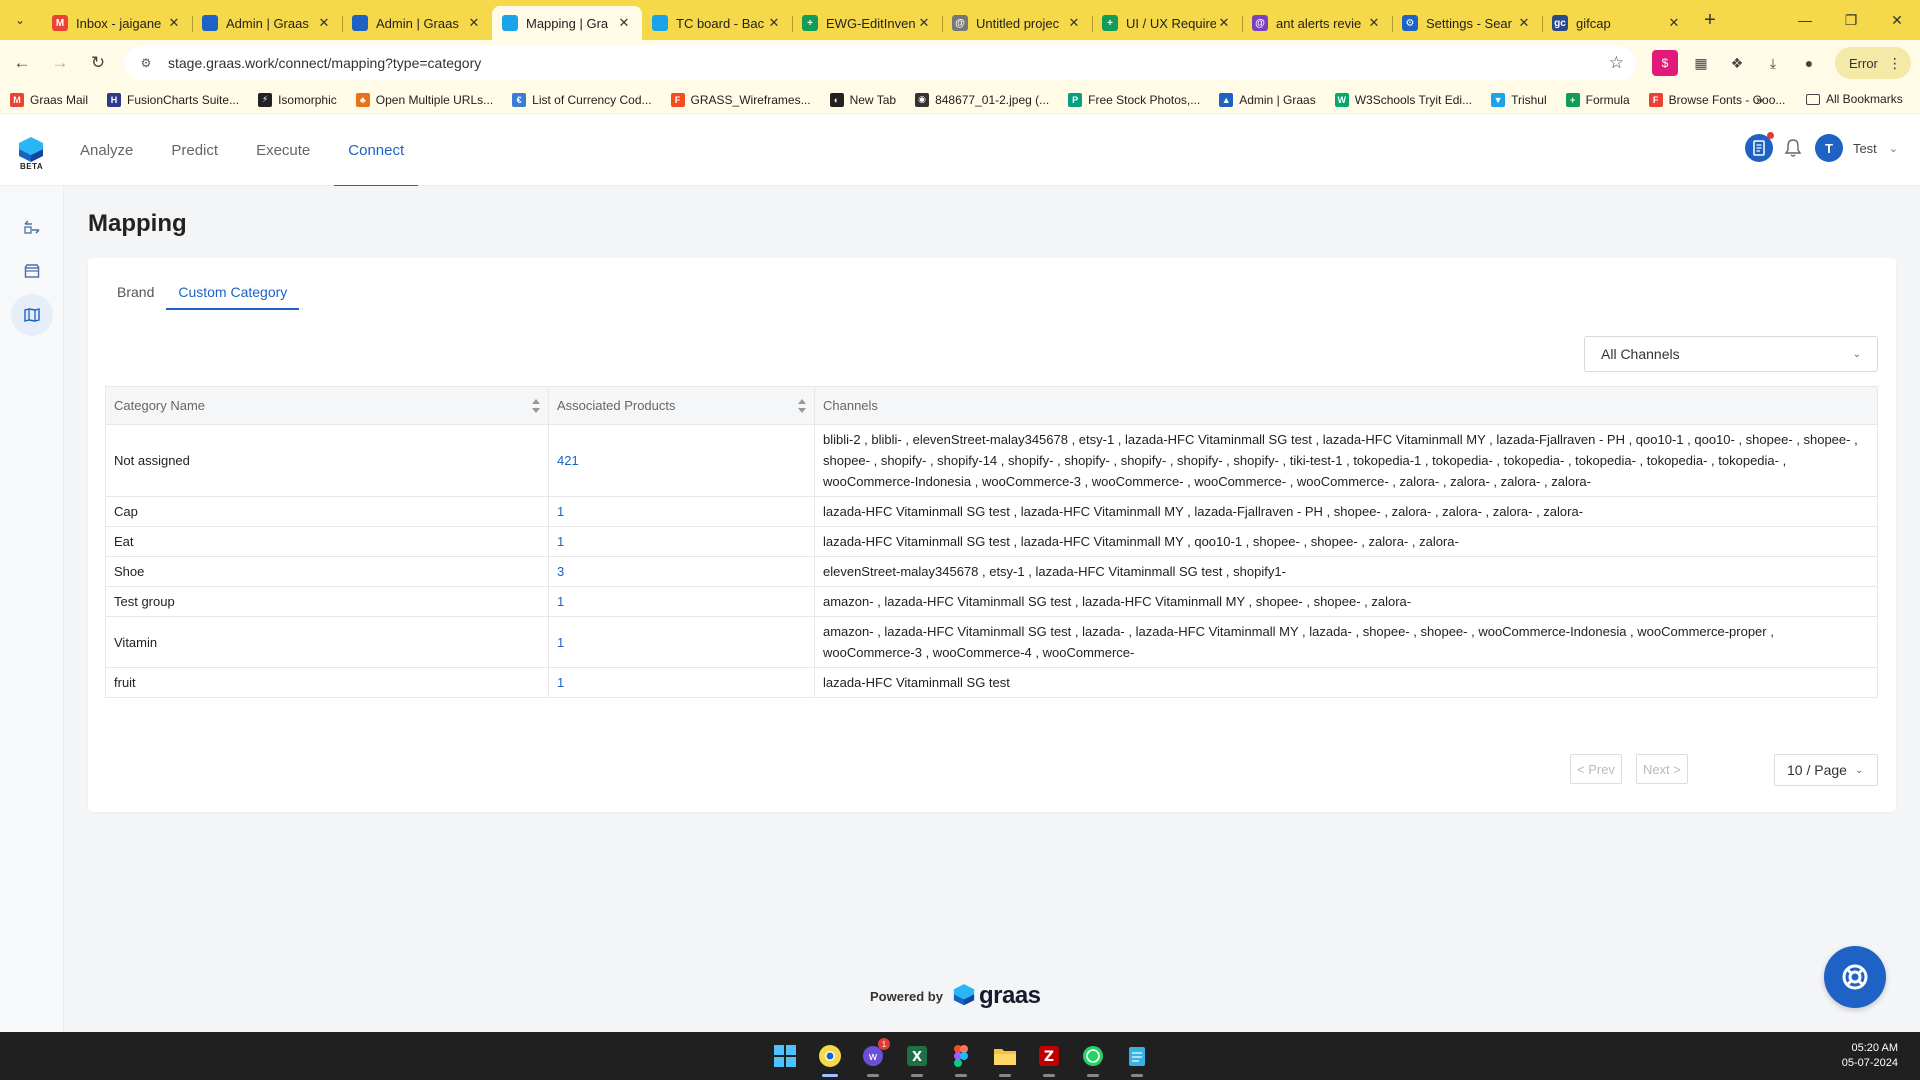 The width and height of the screenshot is (1920, 1080). What do you see at coordinates (49, 99) in the screenshot?
I see `bookmark-item: M Graas Mail` at bounding box center [49, 99].